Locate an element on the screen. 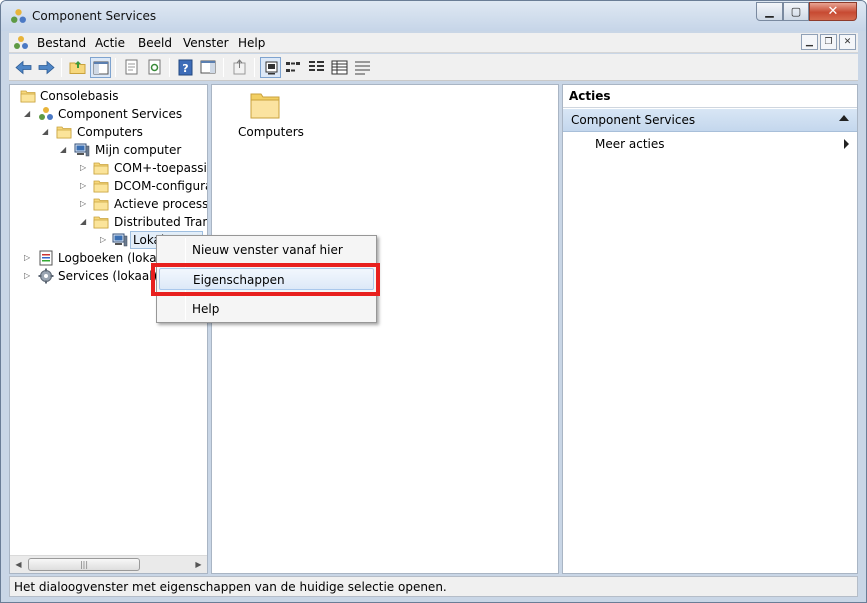  details-icon is located at coordinates (339, 67).